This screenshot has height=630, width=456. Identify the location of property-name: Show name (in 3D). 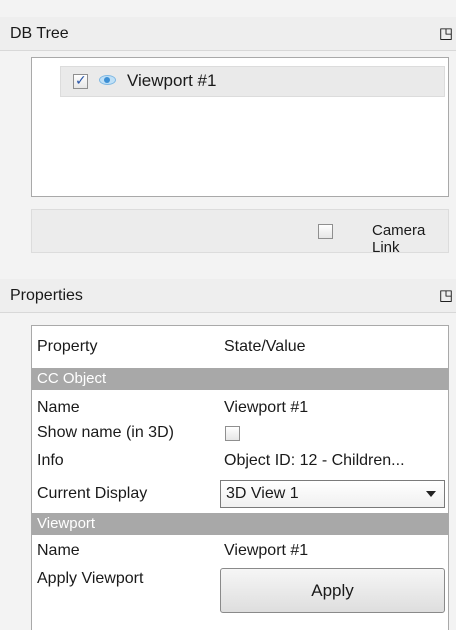
(105, 432).